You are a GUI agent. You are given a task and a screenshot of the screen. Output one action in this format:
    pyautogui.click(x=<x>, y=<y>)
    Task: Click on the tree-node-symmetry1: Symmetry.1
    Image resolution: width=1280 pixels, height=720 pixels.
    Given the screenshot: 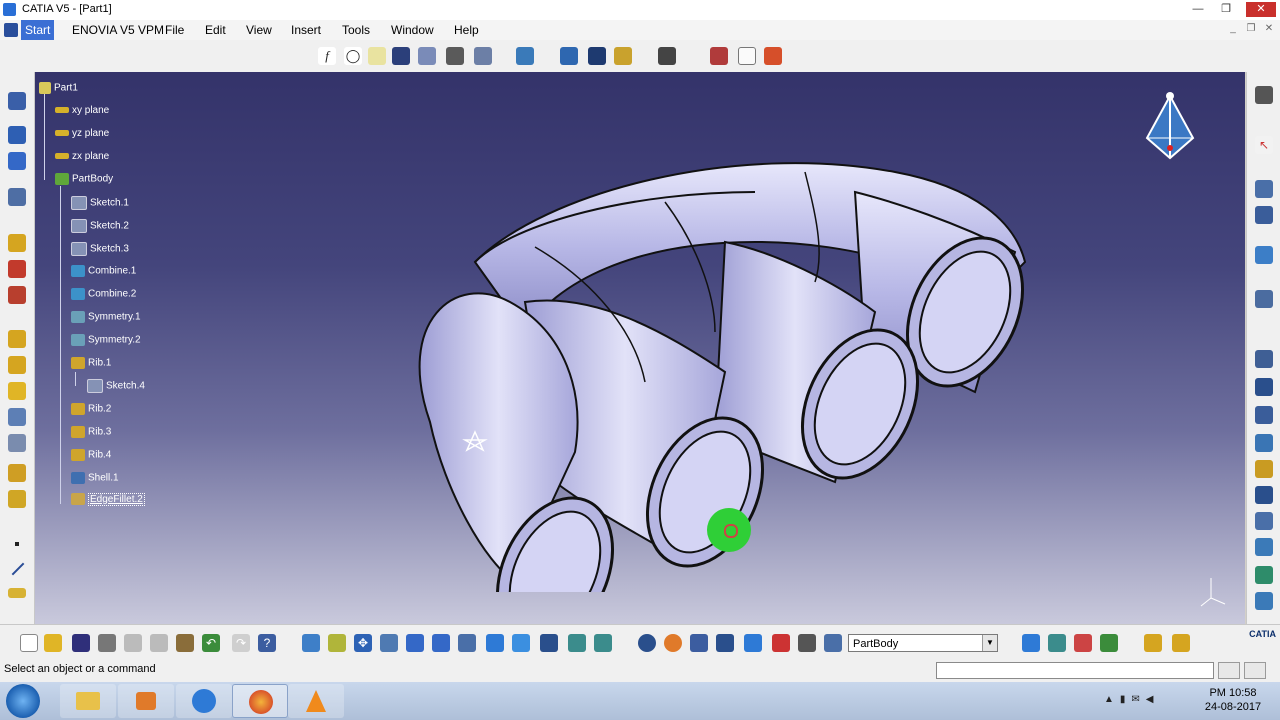 What is the action you would take?
    pyautogui.click(x=106, y=317)
    